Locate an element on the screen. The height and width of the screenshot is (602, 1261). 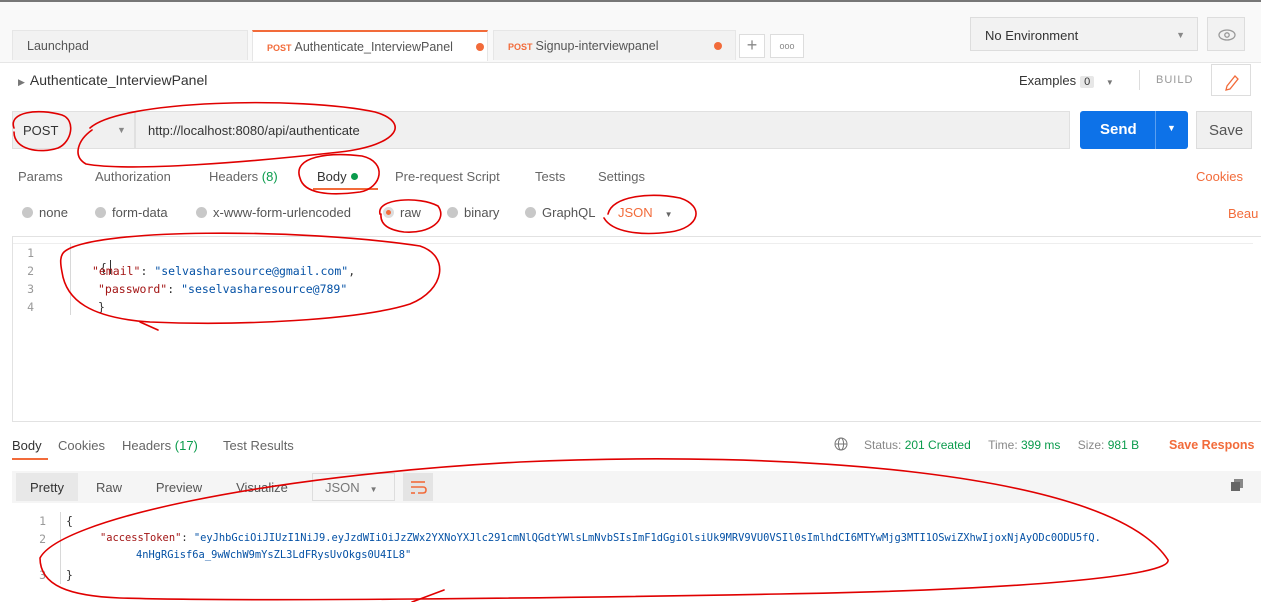
radio-label: raw is located at coordinates (410, 212).